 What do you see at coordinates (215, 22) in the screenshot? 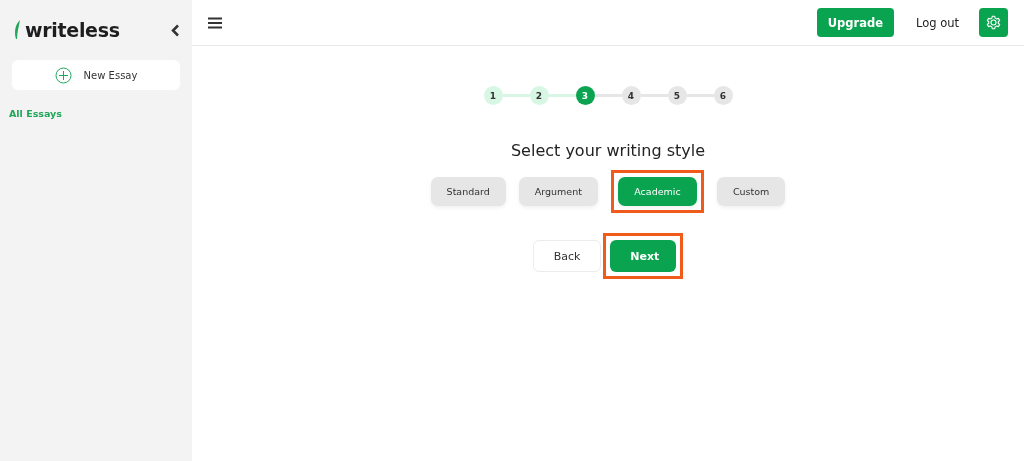
I see `menu-icon` at bounding box center [215, 22].